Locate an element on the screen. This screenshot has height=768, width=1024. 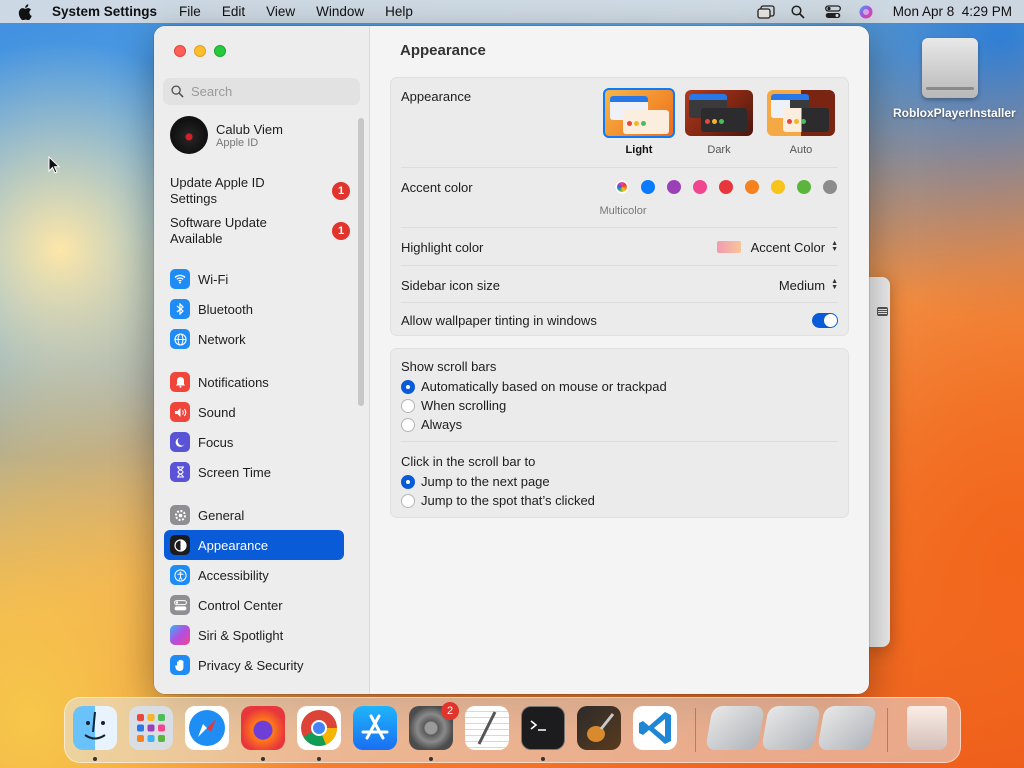
radio-label: When scrolling is located at coordinates (464, 405).